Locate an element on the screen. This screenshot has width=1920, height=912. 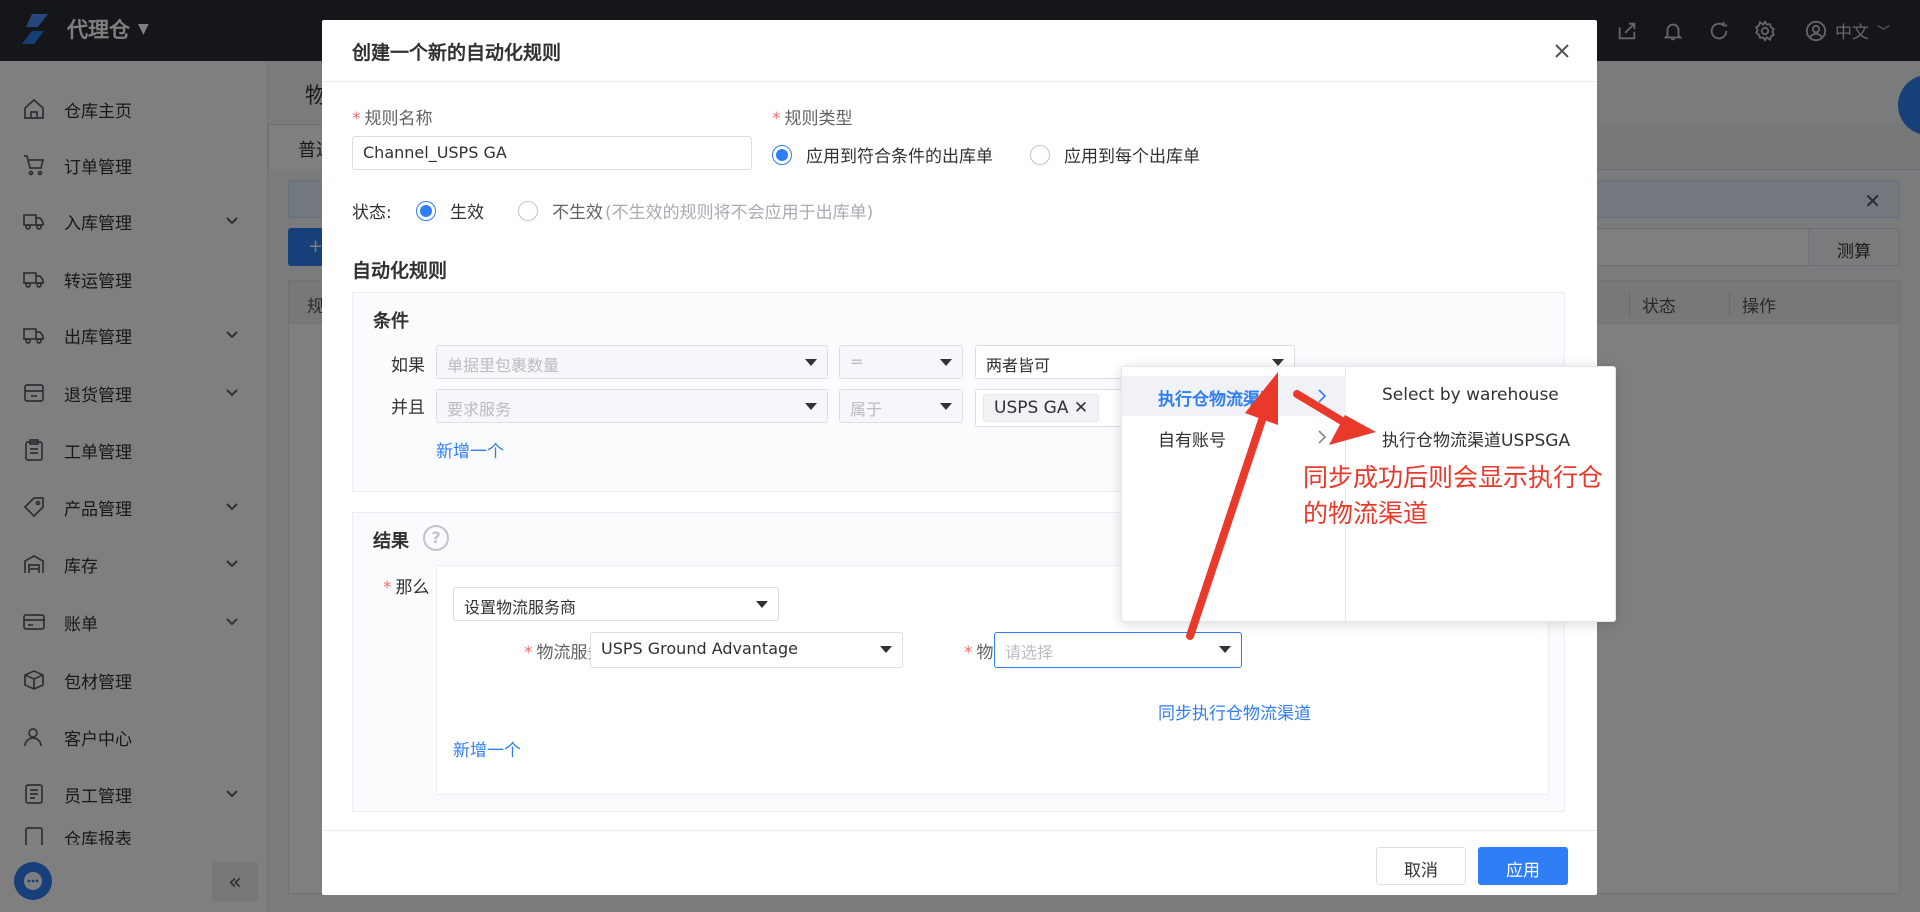
annotation-arrows is located at coordinates (1281, 506).